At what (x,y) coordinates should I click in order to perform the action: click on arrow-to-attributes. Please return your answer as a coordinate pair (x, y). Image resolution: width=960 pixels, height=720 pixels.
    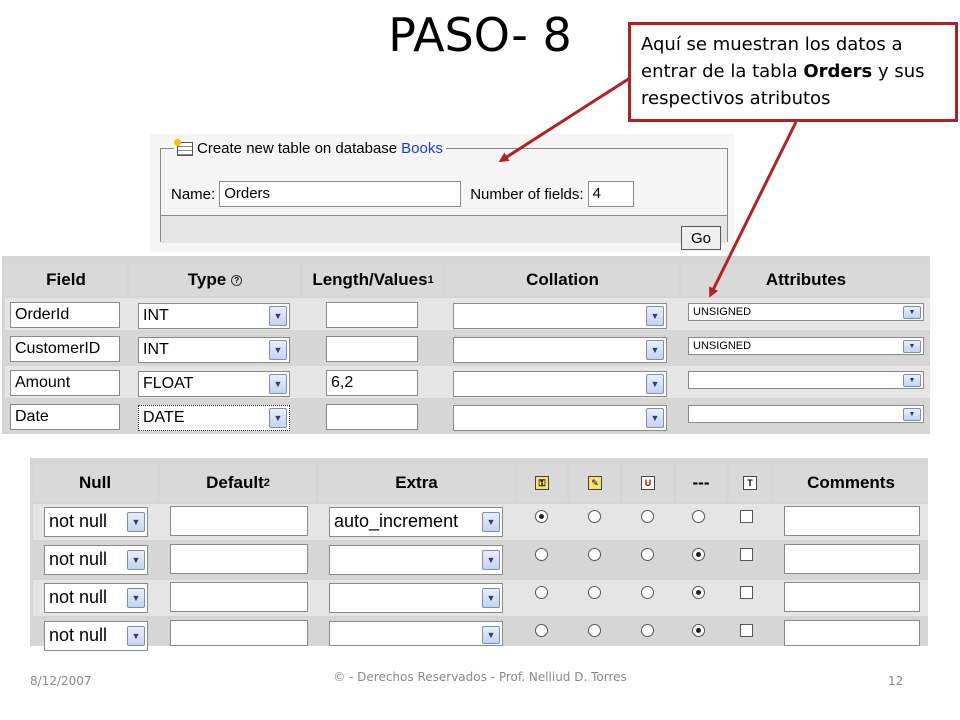
    Looking at the image, I should click on (753, 209).